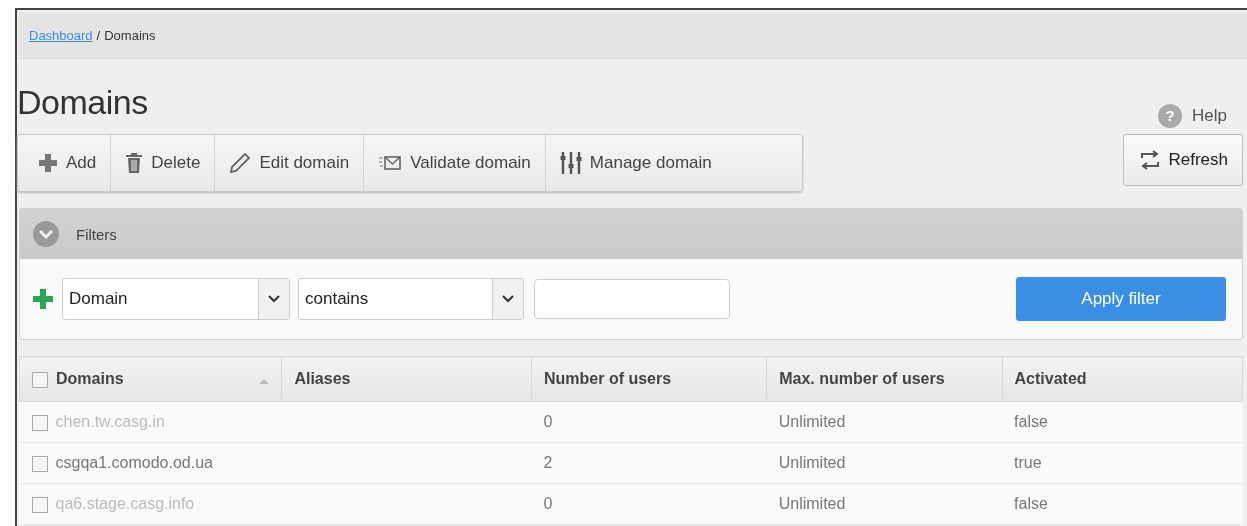 This screenshot has width=1247, height=526. What do you see at coordinates (40, 379) in the screenshot?
I see `select-all-checkbox` at bounding box center [40, 379].